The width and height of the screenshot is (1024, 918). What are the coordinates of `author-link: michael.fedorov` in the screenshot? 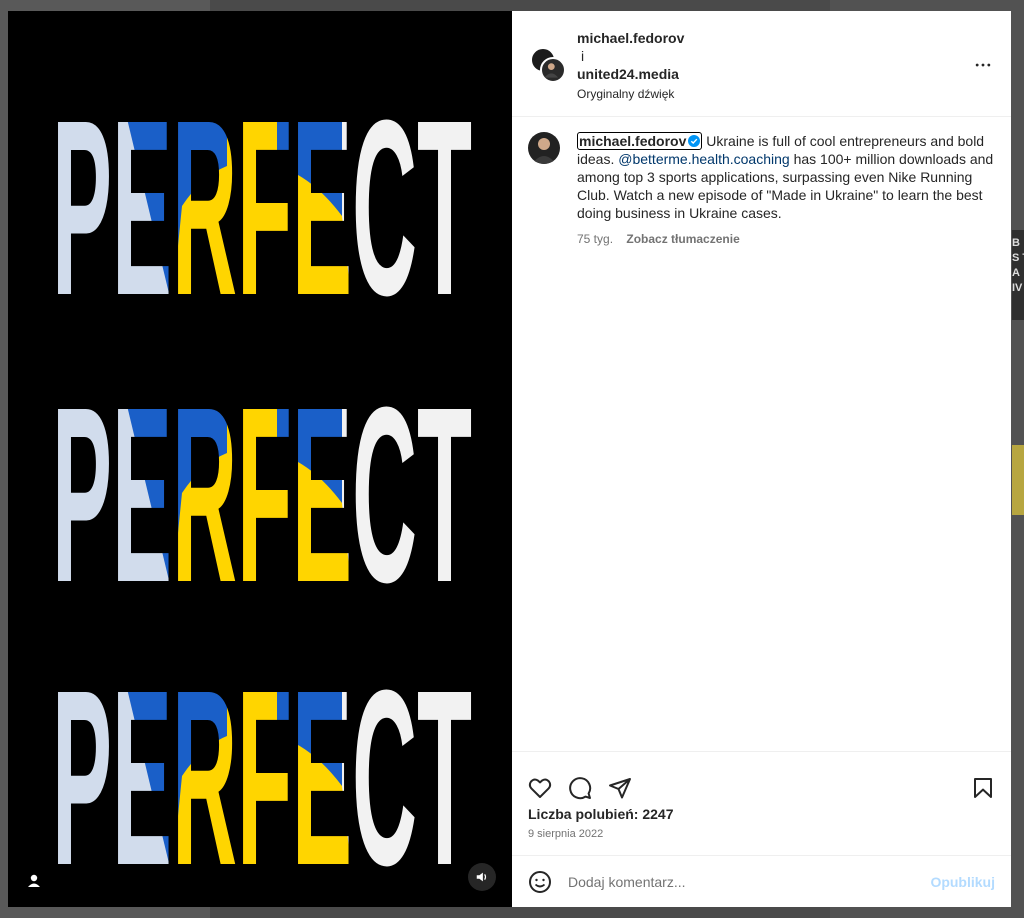 It's located at (630, 38).